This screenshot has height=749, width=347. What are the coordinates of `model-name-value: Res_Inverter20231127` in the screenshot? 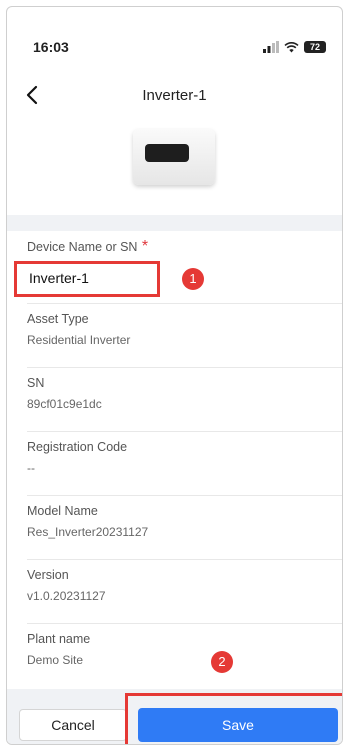 It's located at (88, 532).